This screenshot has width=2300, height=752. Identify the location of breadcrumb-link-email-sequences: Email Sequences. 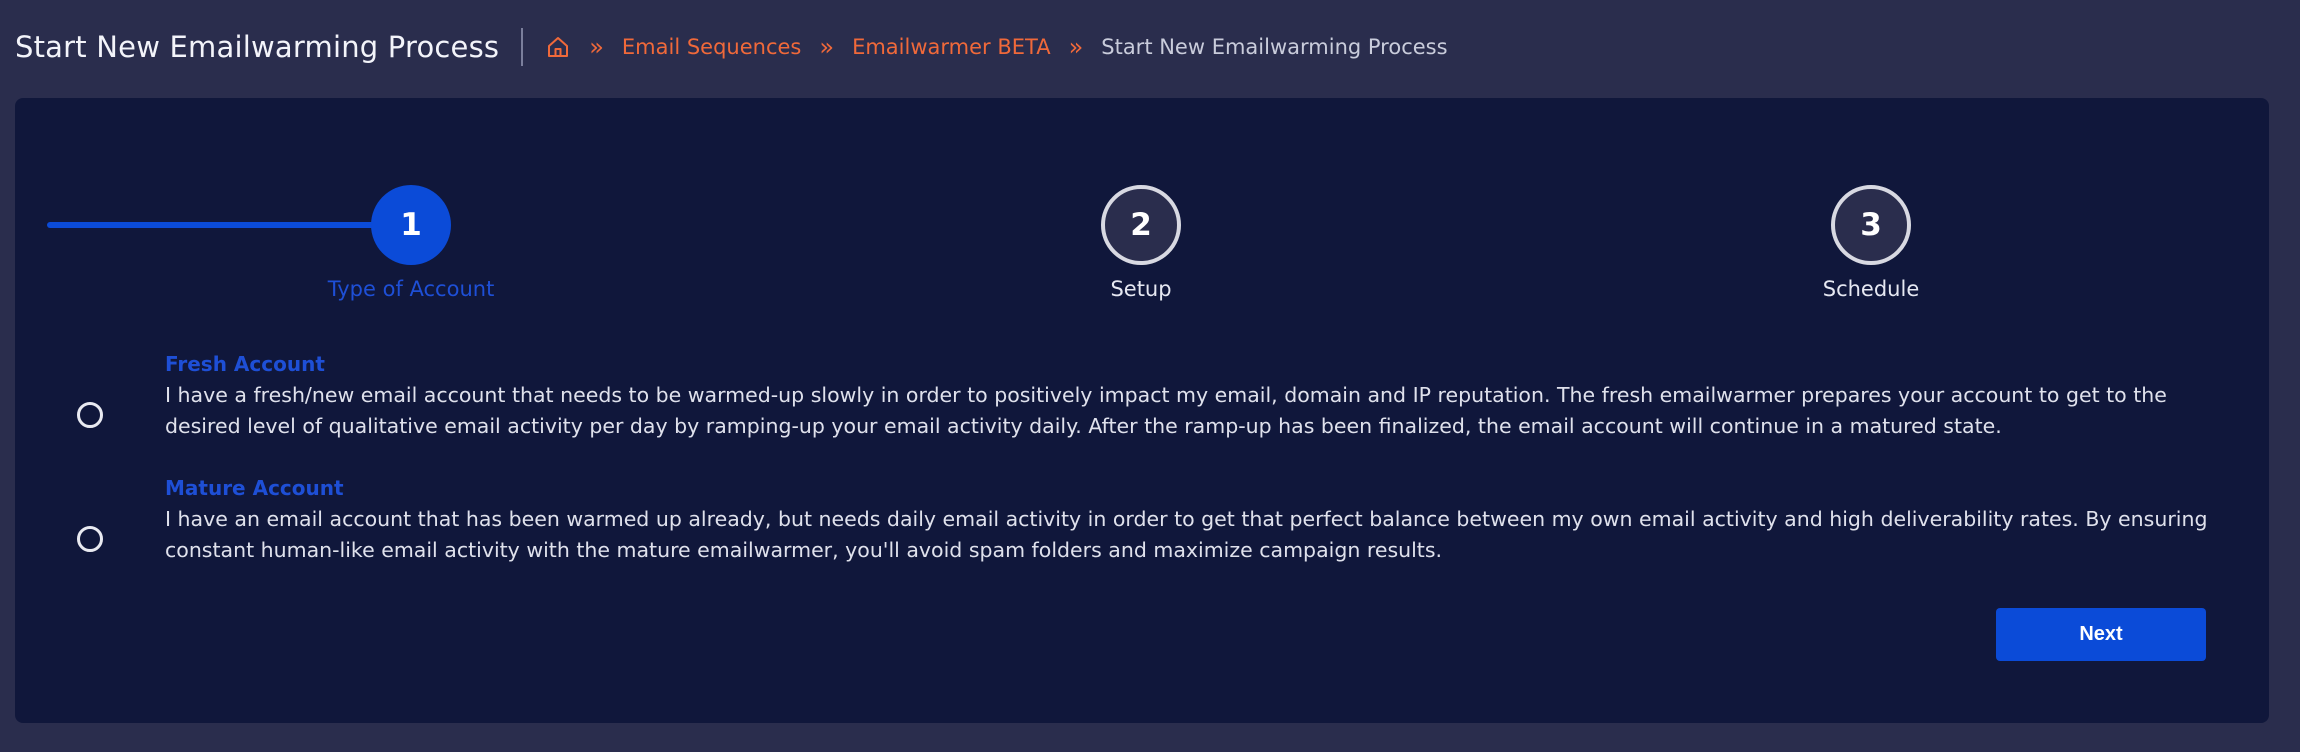
(711, 47).